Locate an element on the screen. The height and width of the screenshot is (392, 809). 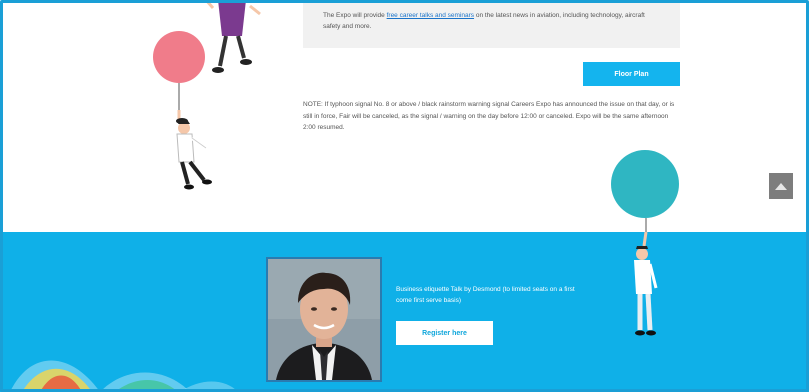
back-to-top-button is located at coordinates (781, 186).